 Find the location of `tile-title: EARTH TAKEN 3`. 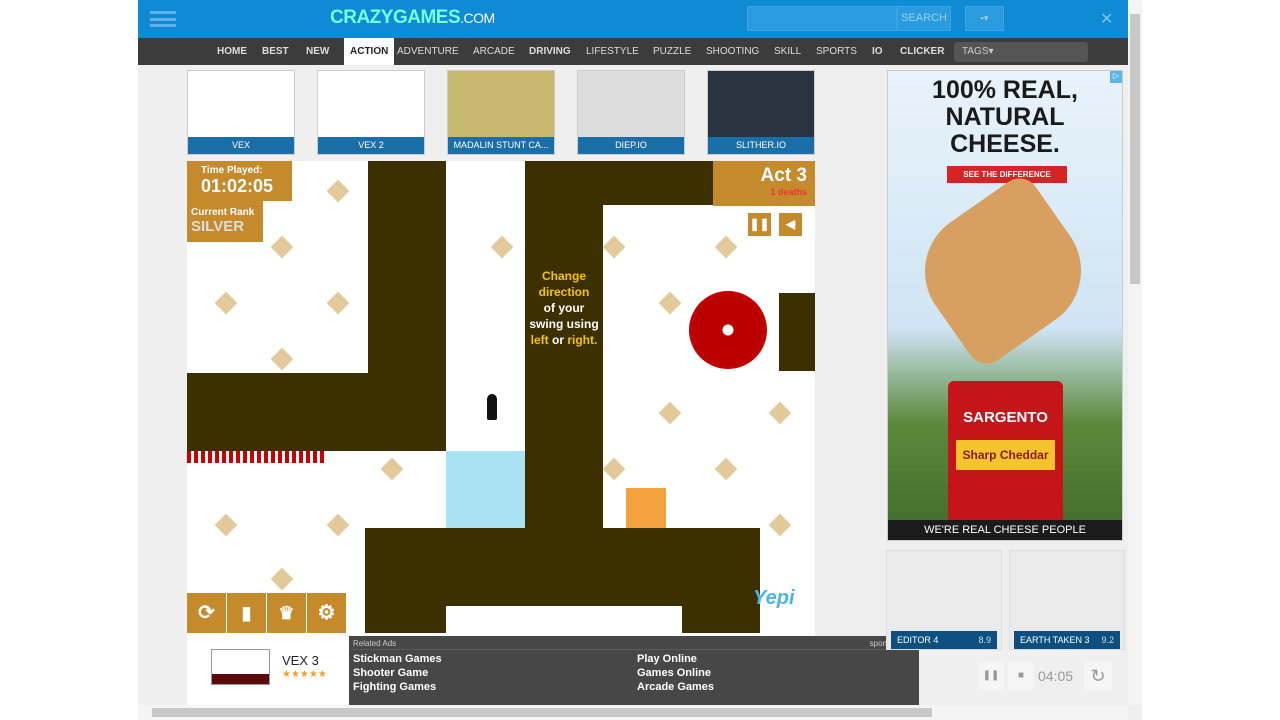

tile-title: EARTH TAKEN 3 is located at coordinates (1055, 640).